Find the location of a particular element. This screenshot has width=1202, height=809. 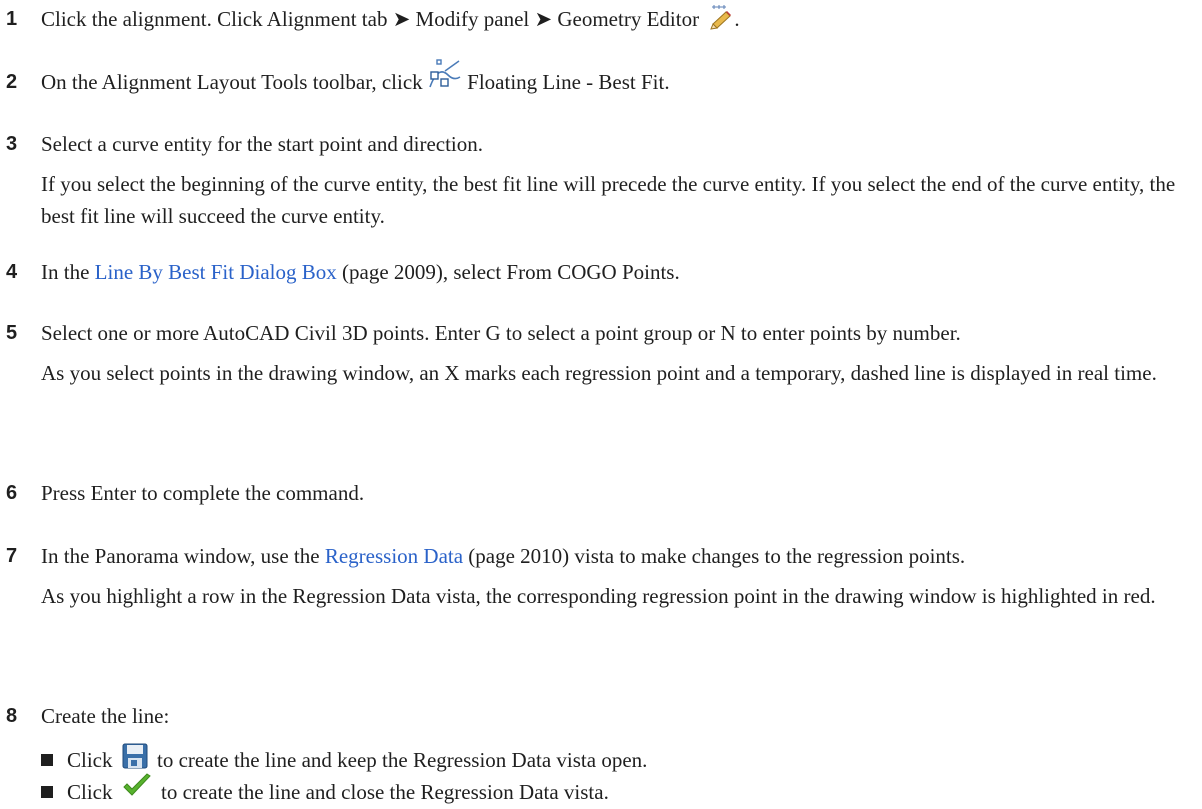

floating-line-best-fit-icon is located at coordinates (445, 74).